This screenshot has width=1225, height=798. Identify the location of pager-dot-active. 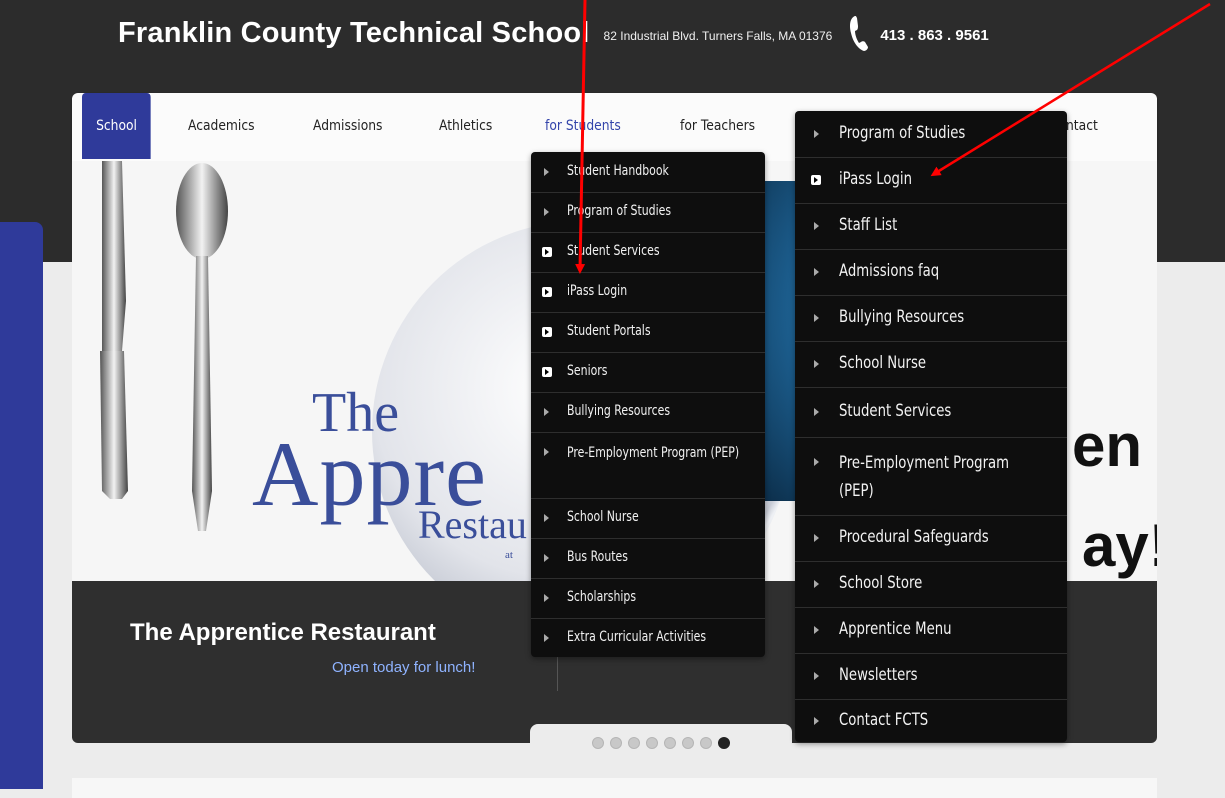
(724, 743).